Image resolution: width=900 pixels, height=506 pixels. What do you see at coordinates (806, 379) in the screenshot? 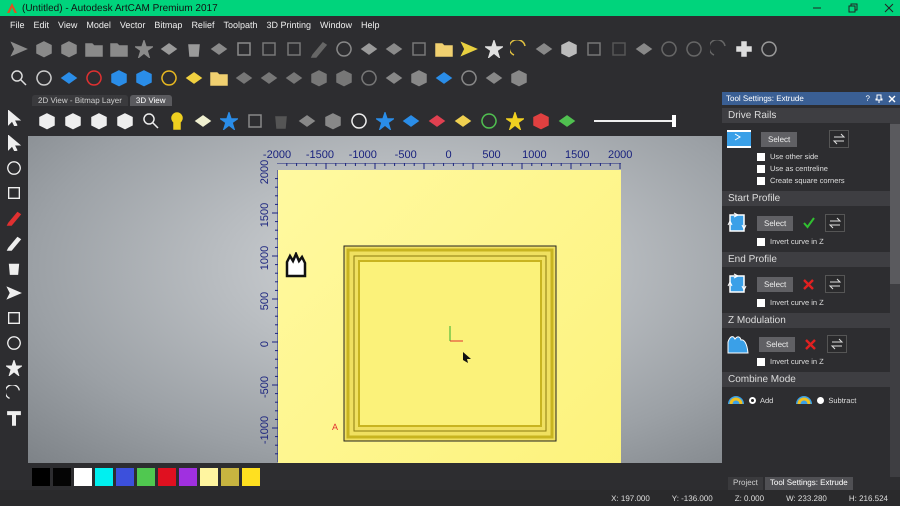
I see `section-header: Combine Mode` at bounding box center [806, 379].